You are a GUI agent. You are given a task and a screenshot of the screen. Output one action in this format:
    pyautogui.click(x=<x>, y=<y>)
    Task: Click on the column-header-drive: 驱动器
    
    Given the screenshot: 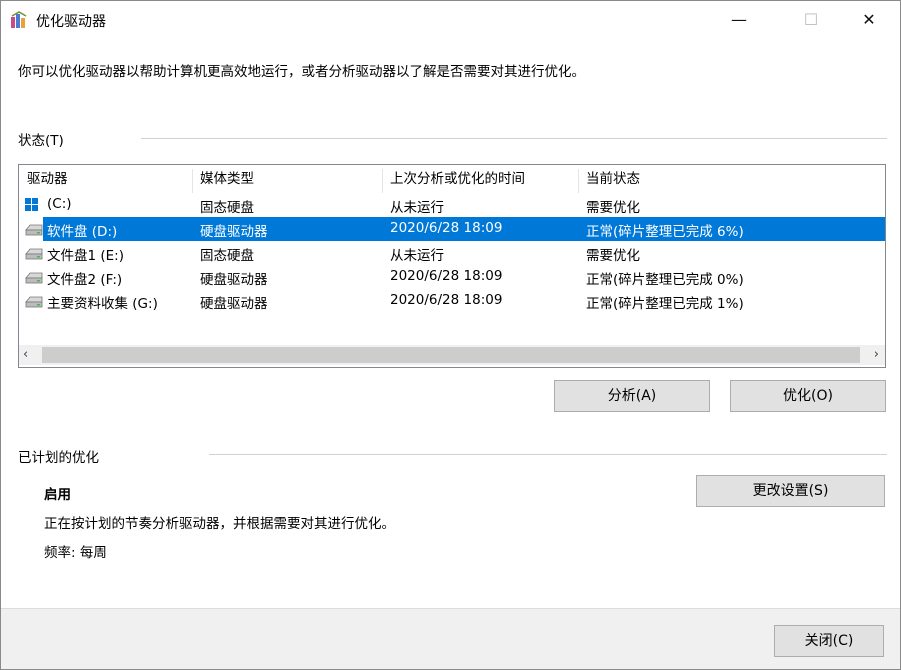 What is the action you would take?
    pyautogui.click(x=105, y=179)
    